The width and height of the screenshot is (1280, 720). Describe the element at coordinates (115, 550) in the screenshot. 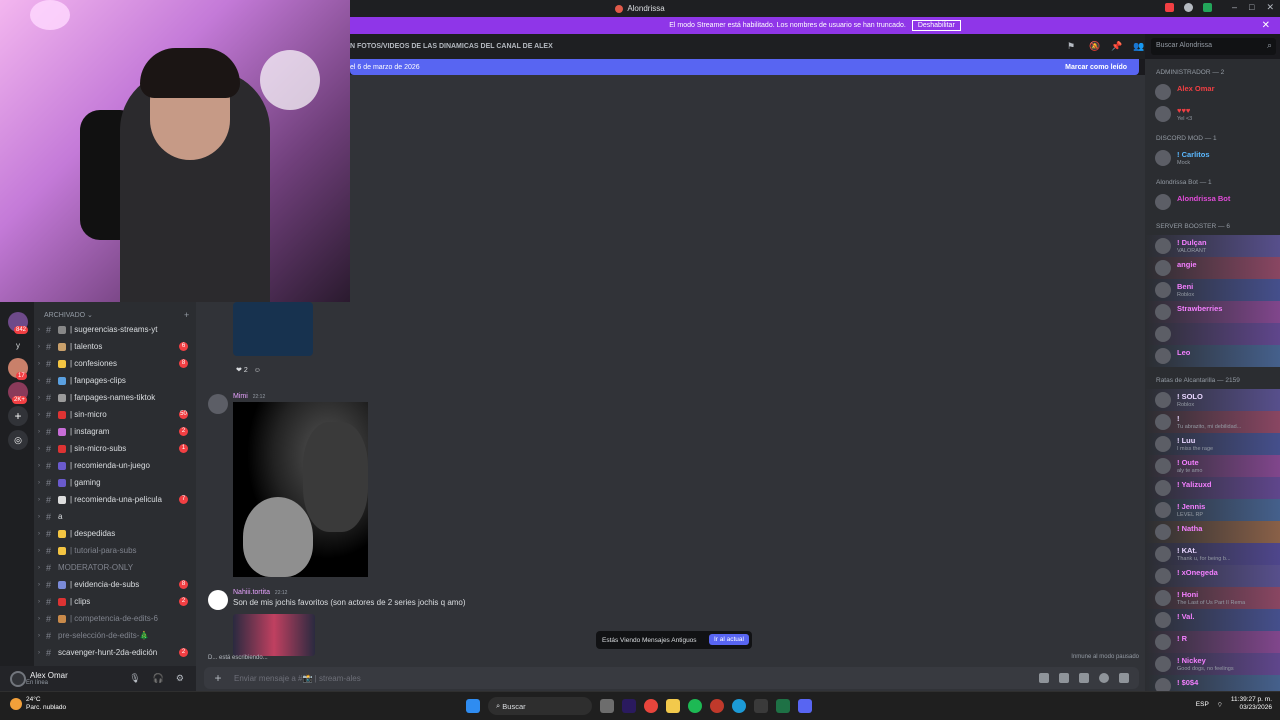

I see `channel-item: › # | tutorial-para-subs` at that location.